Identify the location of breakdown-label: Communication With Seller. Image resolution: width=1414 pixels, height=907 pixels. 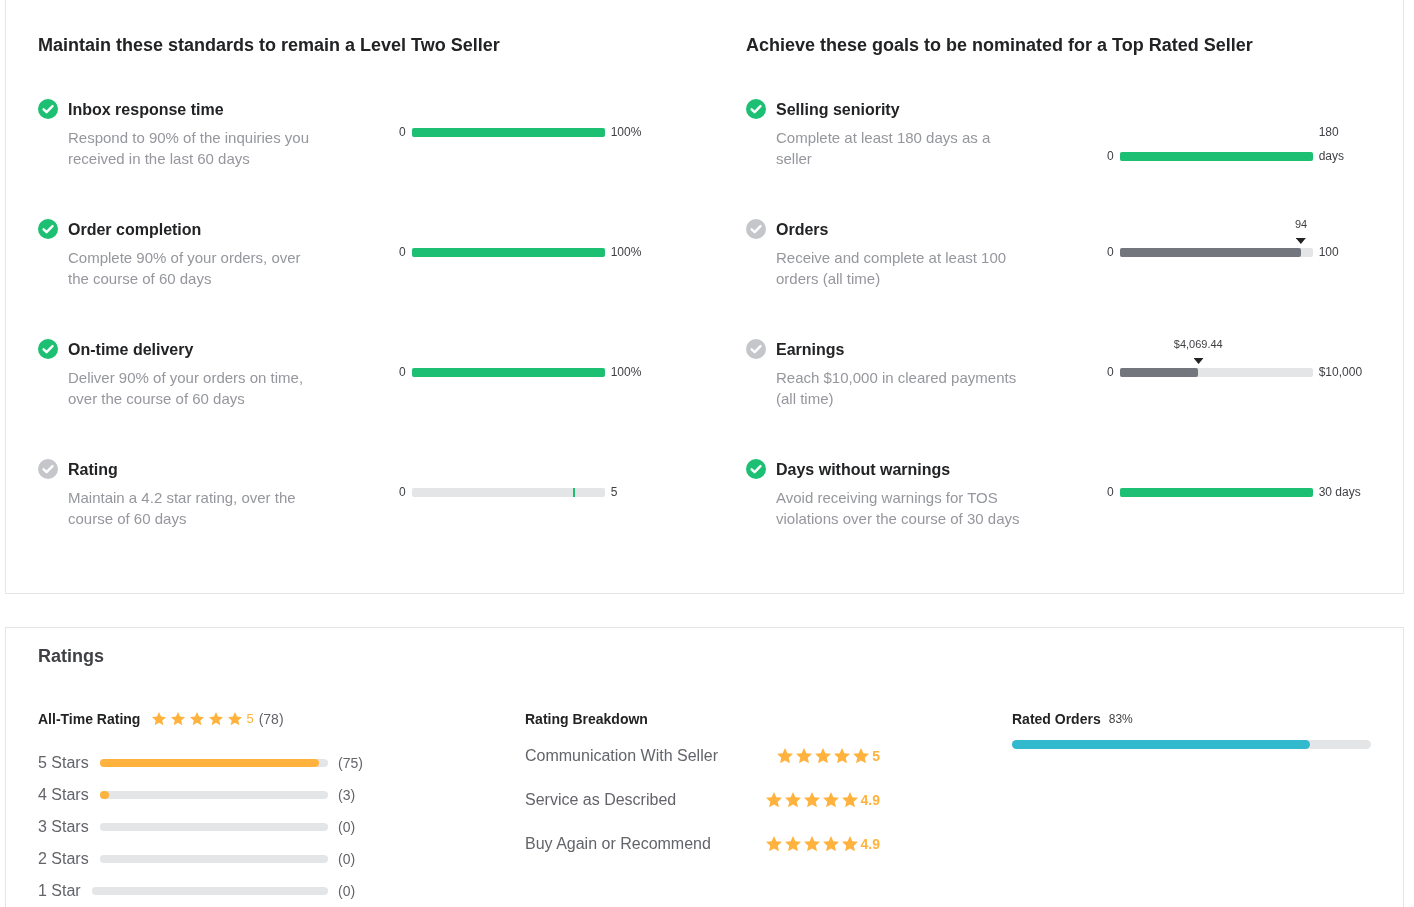
(621, 756).